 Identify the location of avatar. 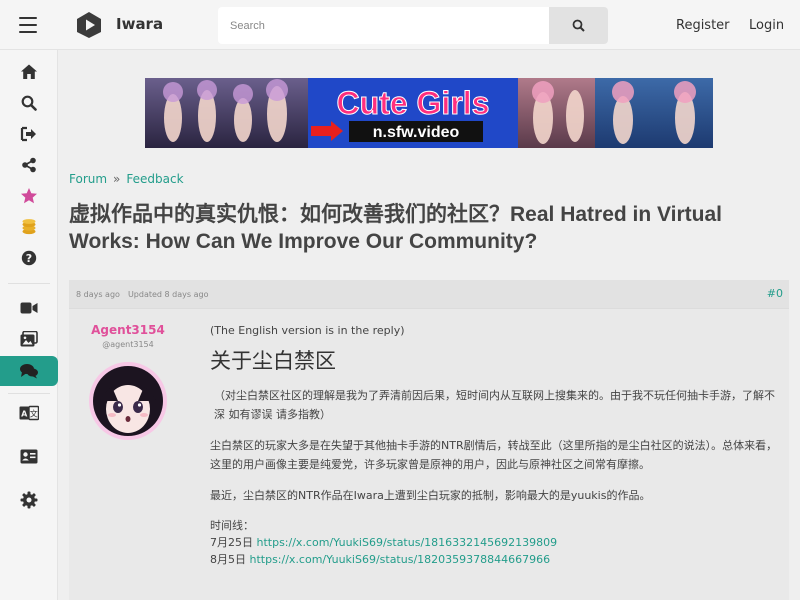
(128, 401).